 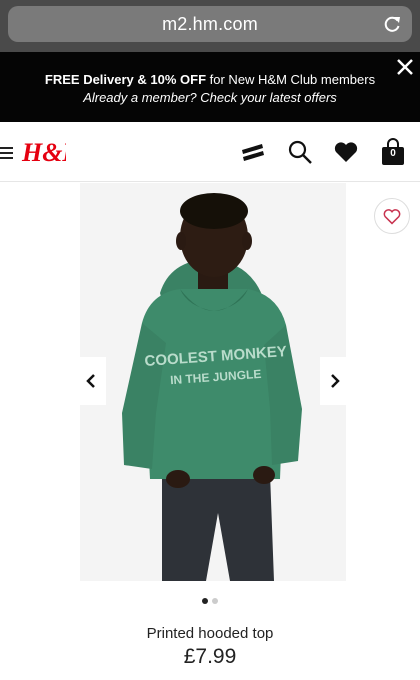 What do you see at coordinates (405, 67) in the screenshot?
I see `close-icon` at bounding box center [405, 67].